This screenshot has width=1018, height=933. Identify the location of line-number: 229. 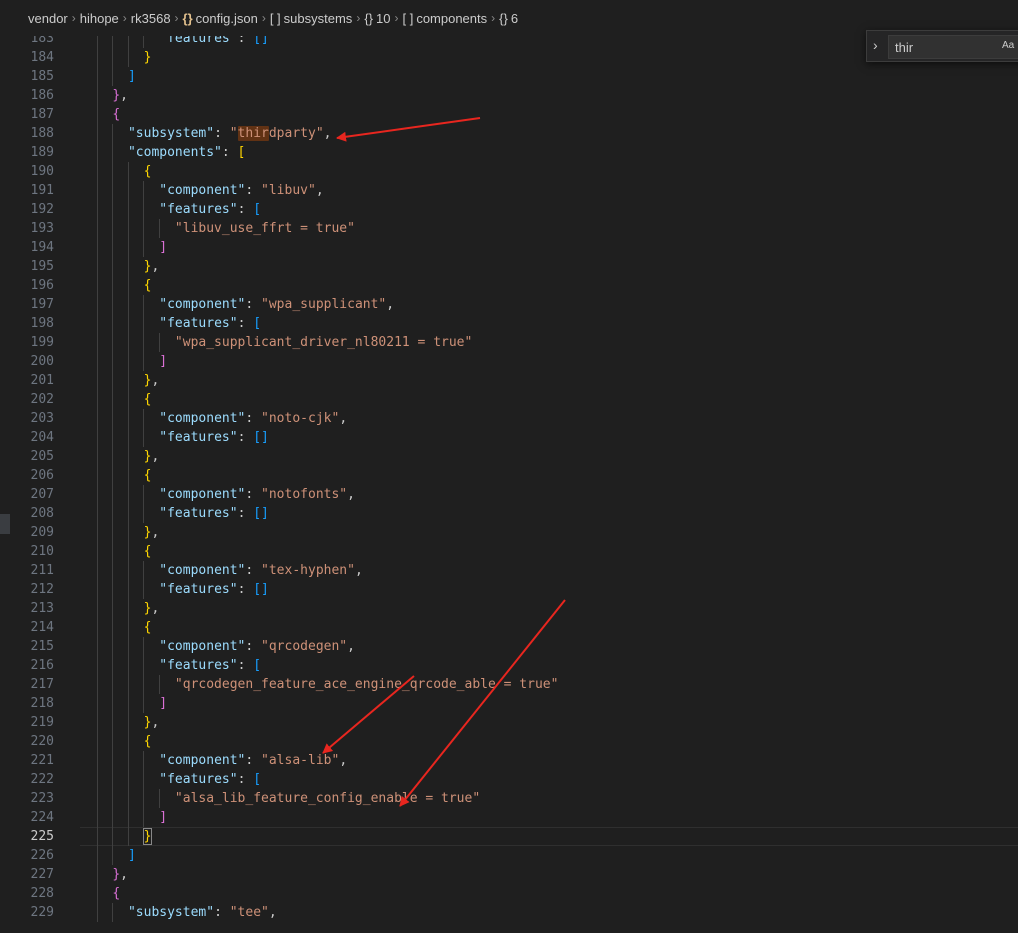
(42, 912).